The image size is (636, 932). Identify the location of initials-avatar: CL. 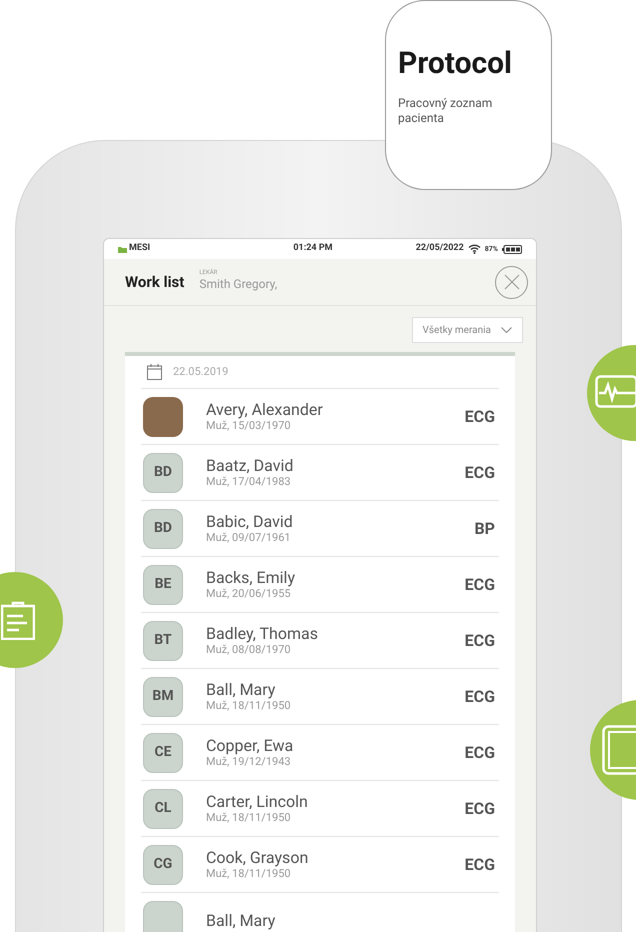
(163, 808).